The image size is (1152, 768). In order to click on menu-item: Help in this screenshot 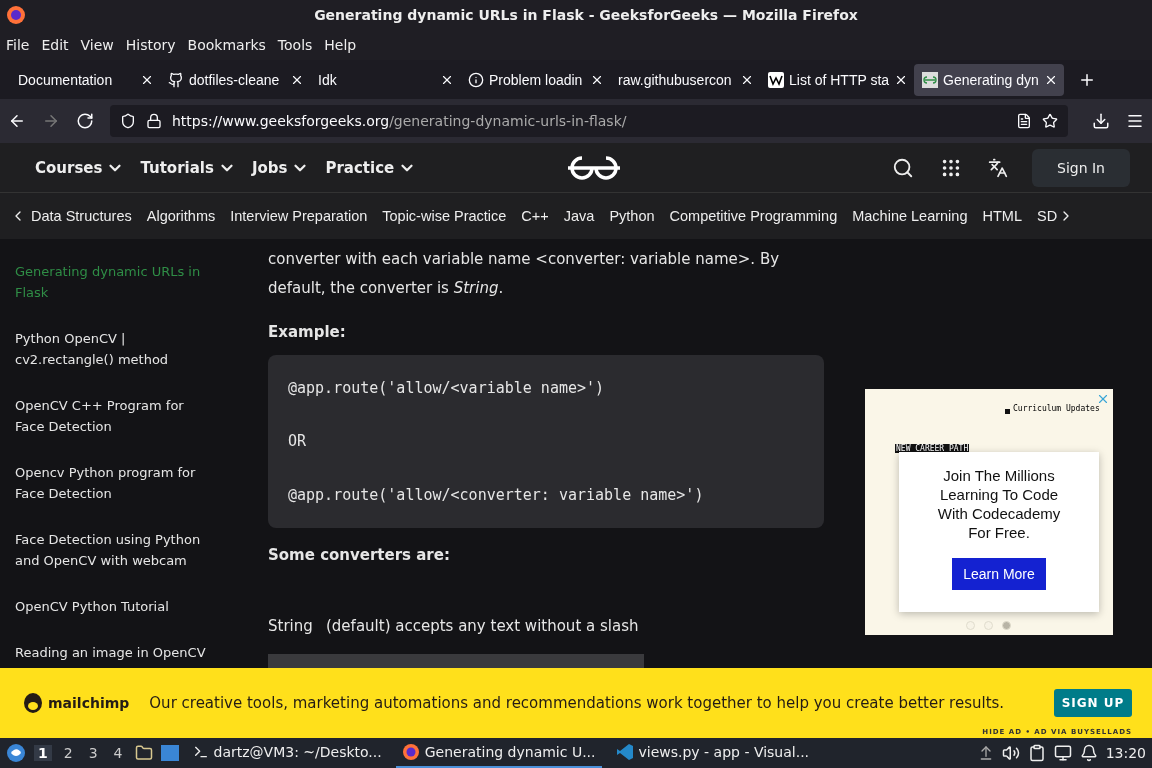, I will do `click(340, 44)`.